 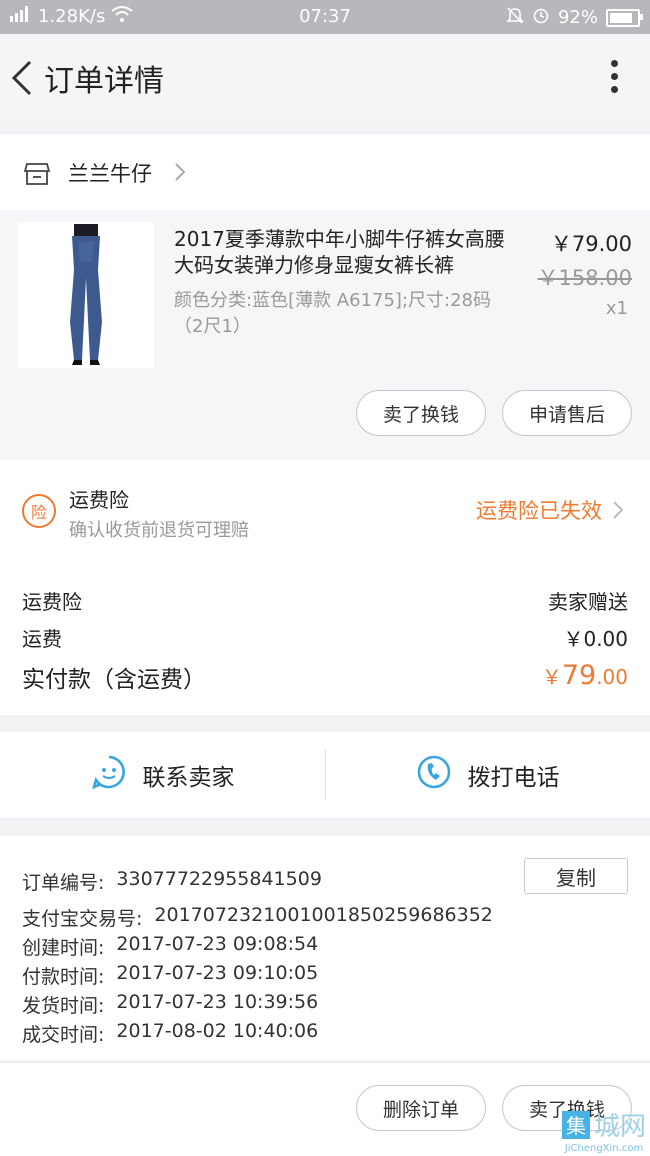 I want to click on info-row-order-no: 订单编号: 33077722955841509, so click(x=172, y=881).